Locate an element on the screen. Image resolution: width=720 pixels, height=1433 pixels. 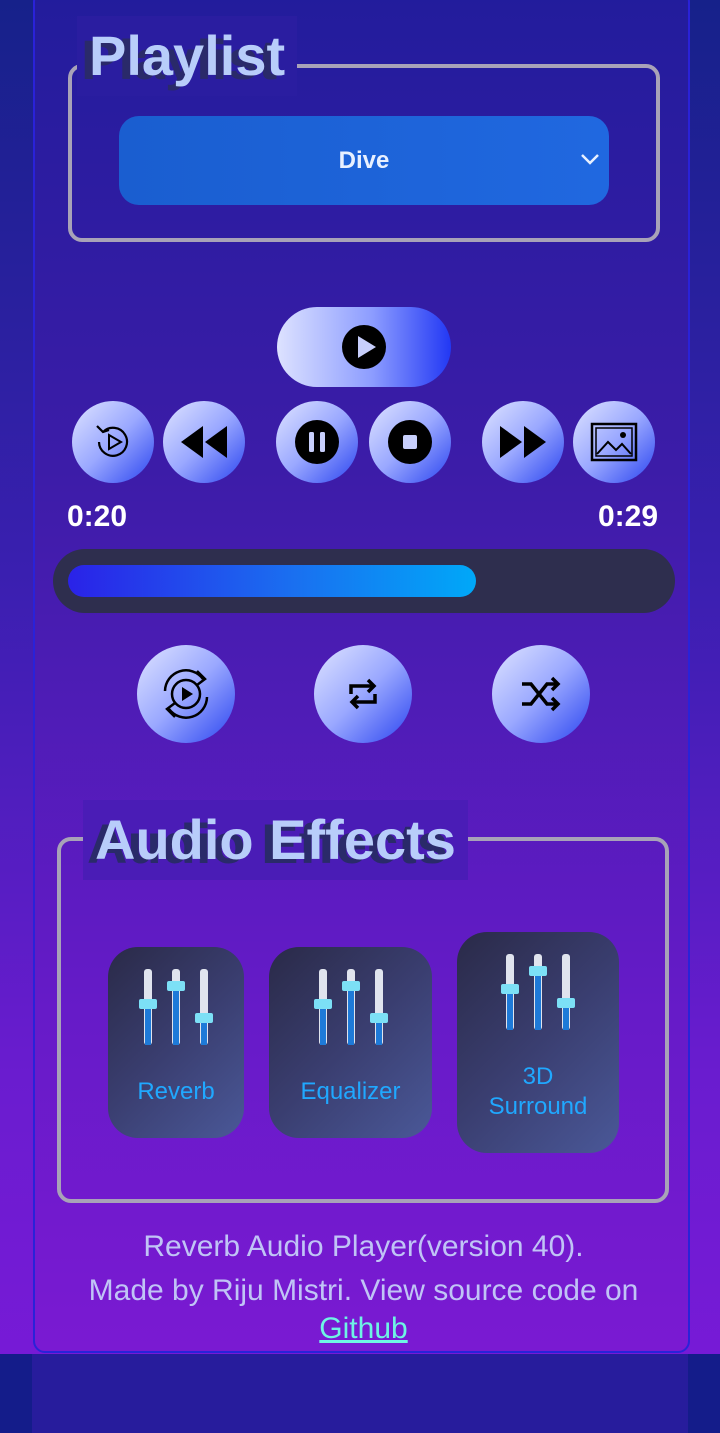
effect-label-line1: 3D is located at coordinates (538, 1076).